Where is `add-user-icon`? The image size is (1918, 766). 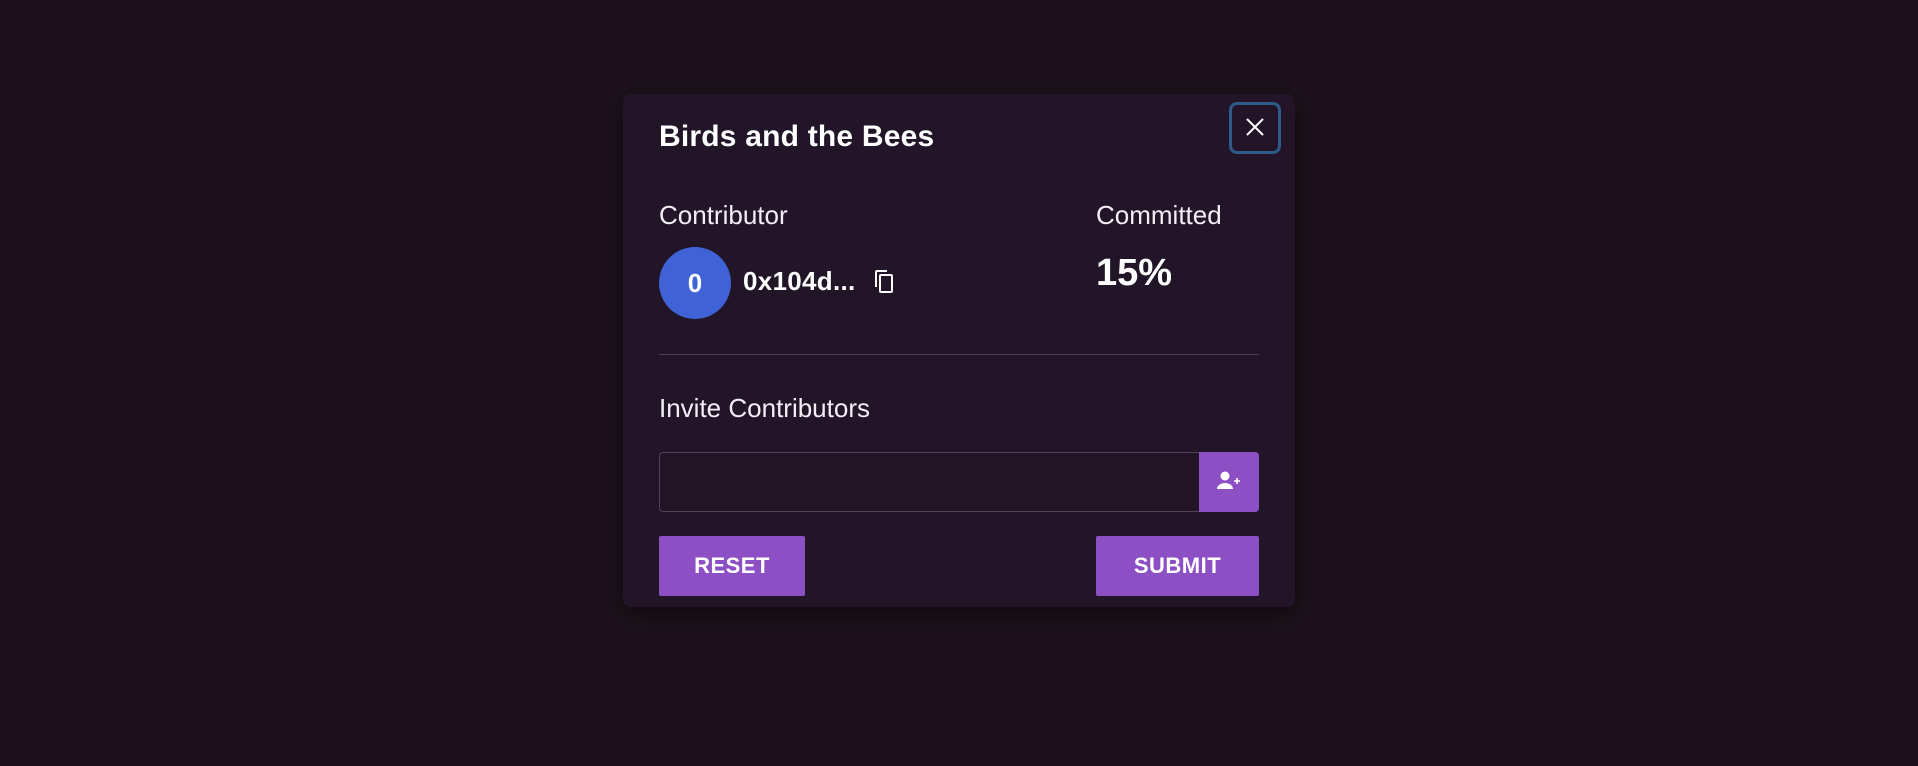 add-user-icon is located at coordinates (1229, 482).